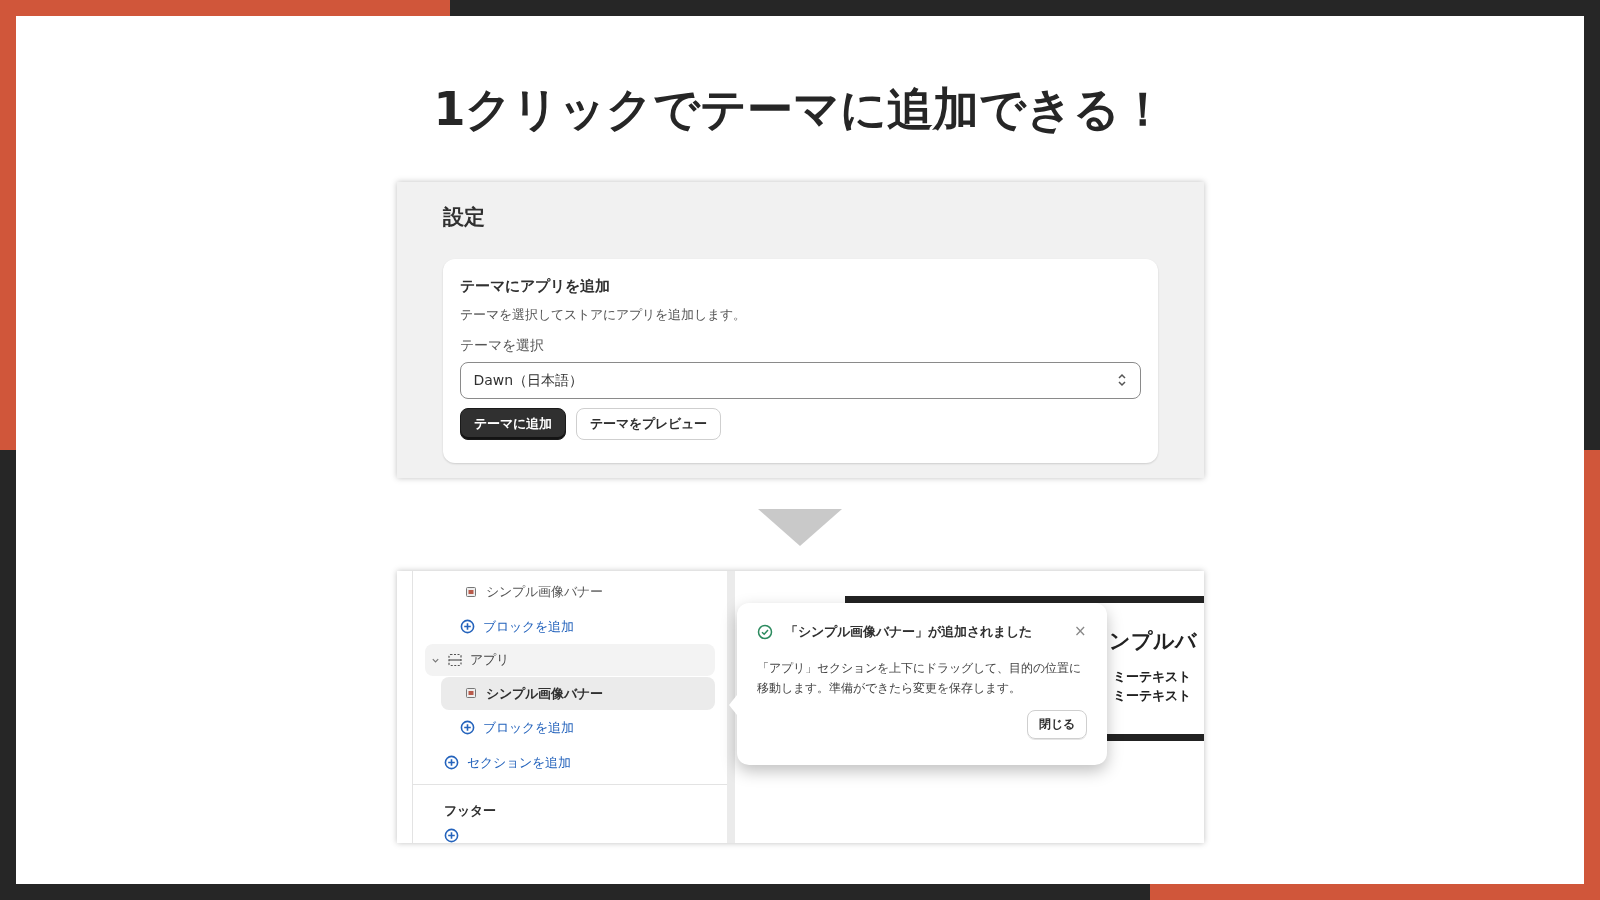  What do you see at coordinates (800, 380) in the screenshot?
I see `theme-select: Dawn（日本語）` at bounding box center [800, 380].